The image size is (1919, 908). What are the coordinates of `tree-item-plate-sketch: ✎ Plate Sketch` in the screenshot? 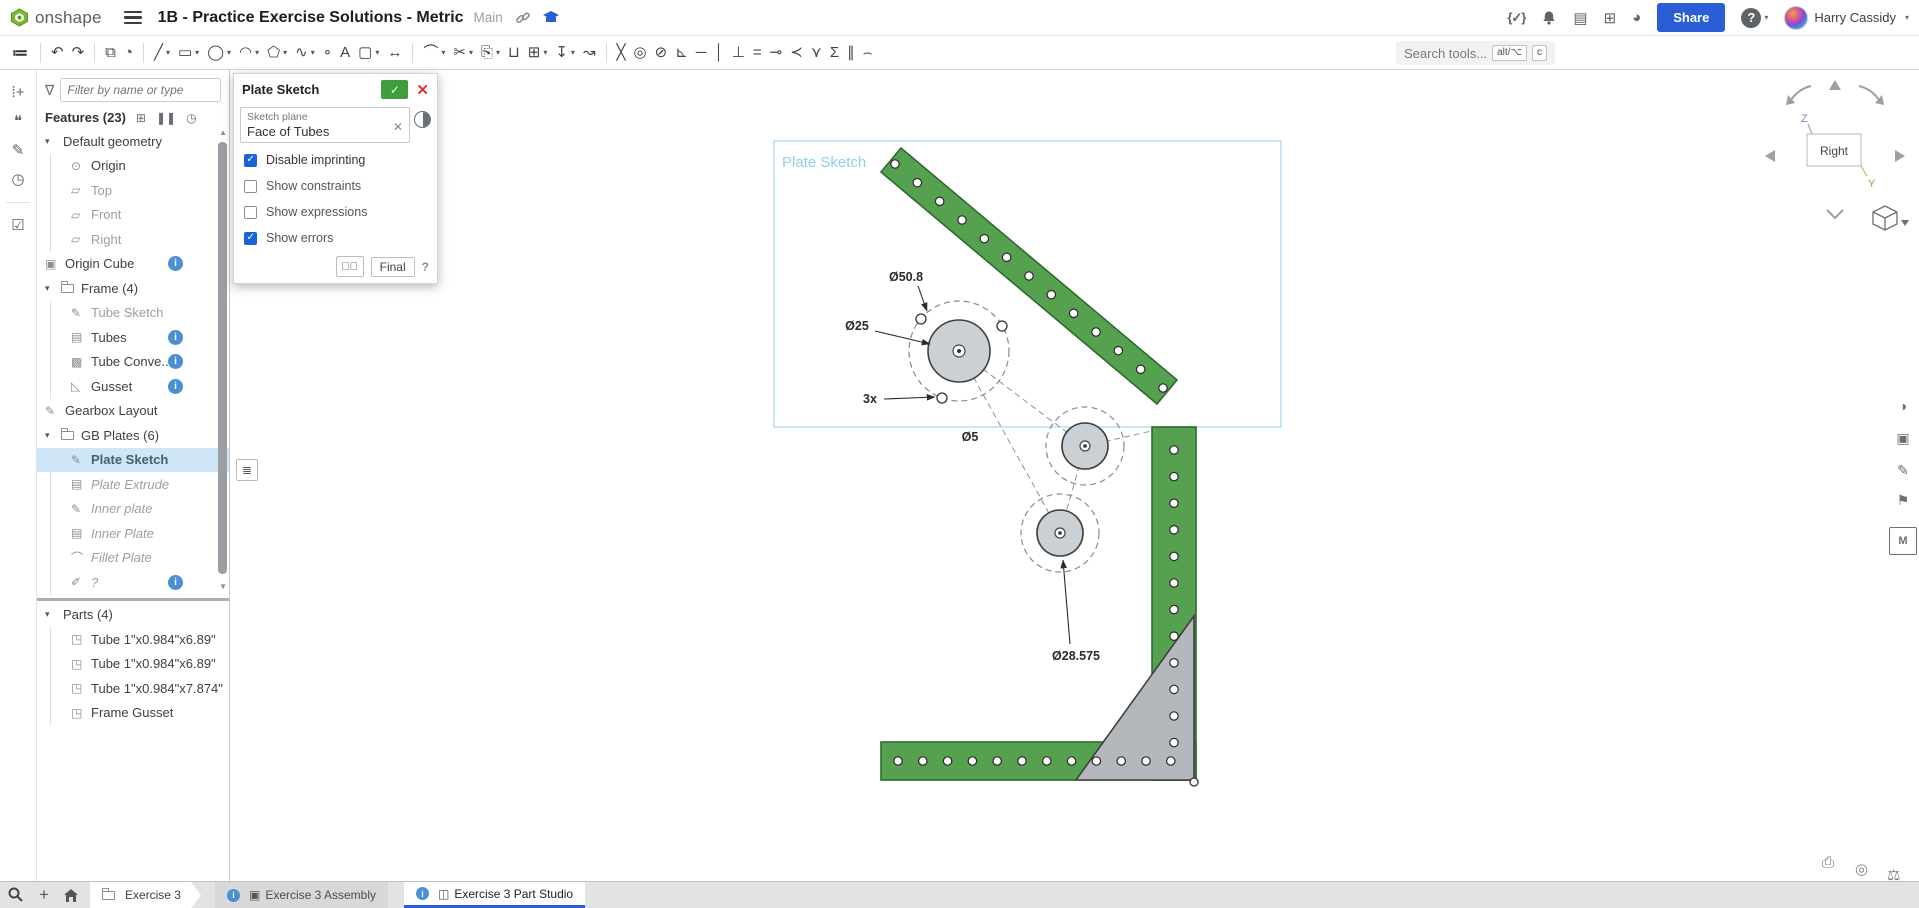 It's located at (133, 459).